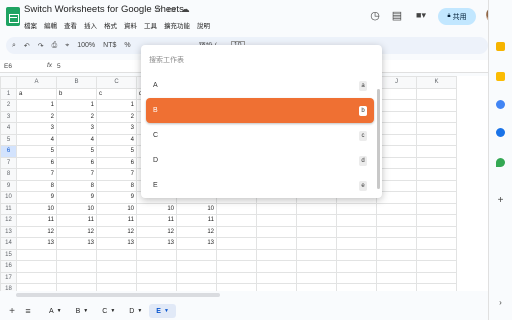 The image size is (512, 320). Describe the element at coordinates (116, 116) in the screenshot. I see `grid-cell: 2` at that location.